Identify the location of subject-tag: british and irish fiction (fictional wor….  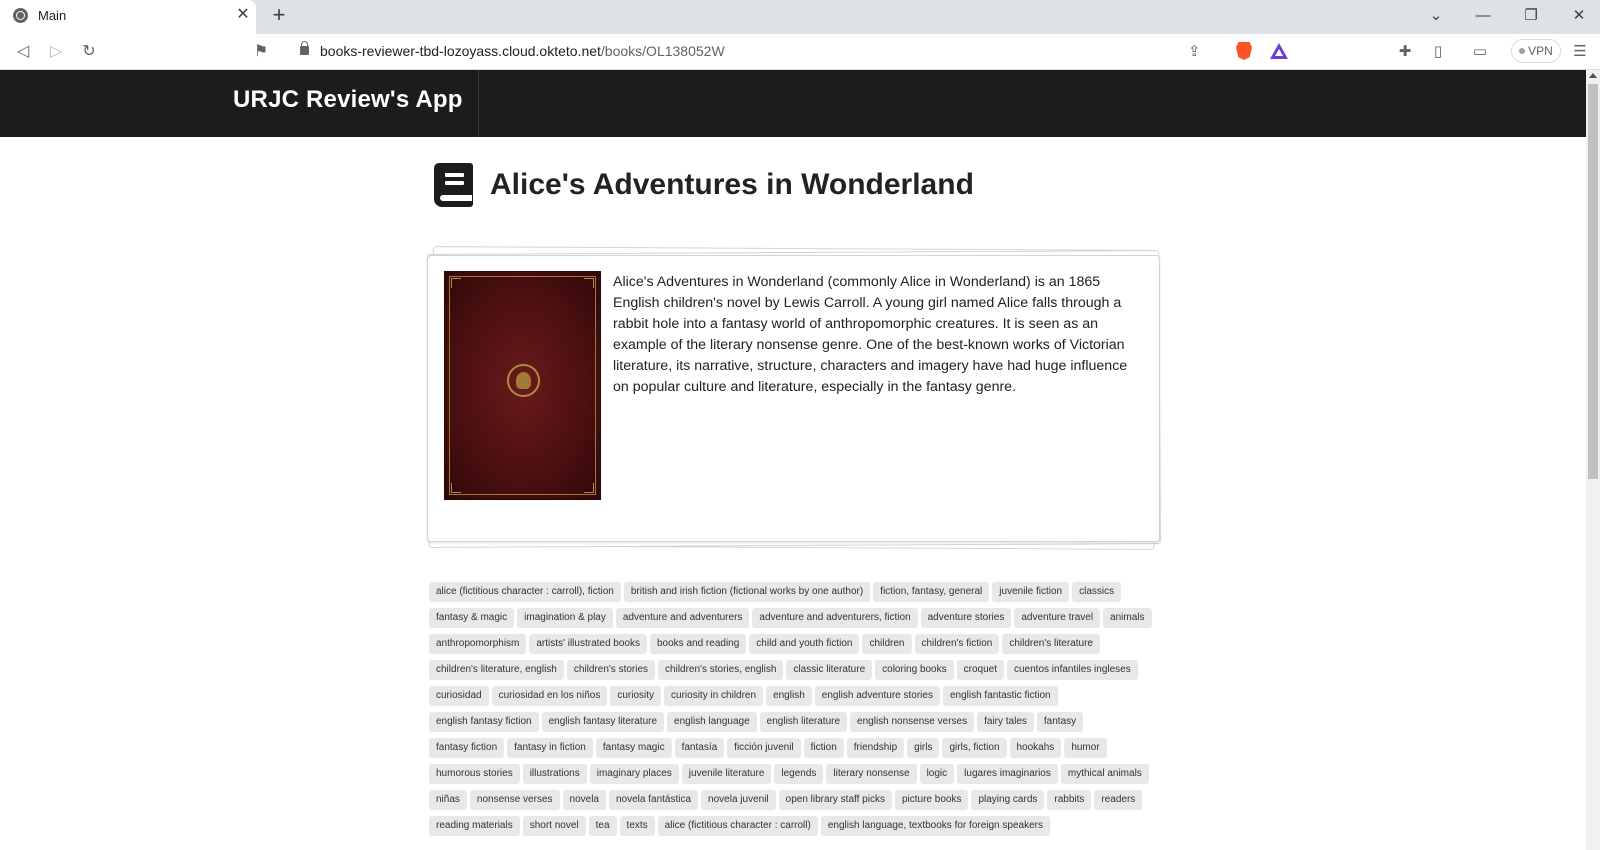
(747, 592).